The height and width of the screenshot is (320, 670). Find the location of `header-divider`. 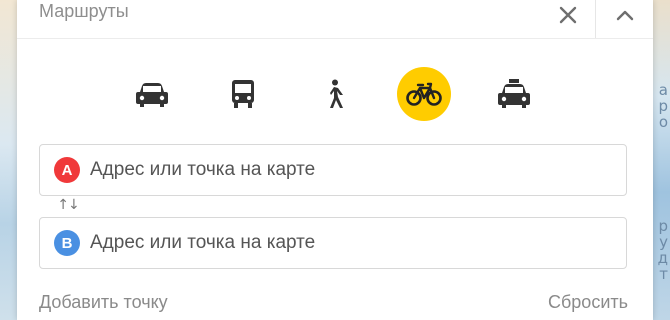

header-divider is located at coordinates (595, 19).